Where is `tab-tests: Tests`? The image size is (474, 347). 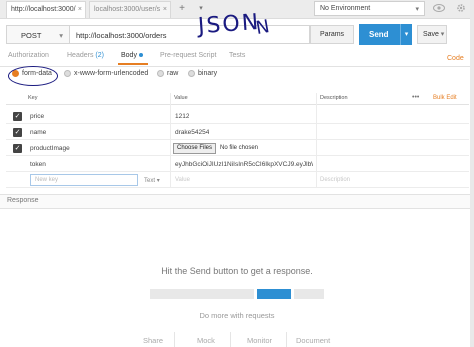 tab-tests: Tests is located at coordinates (237, 55).